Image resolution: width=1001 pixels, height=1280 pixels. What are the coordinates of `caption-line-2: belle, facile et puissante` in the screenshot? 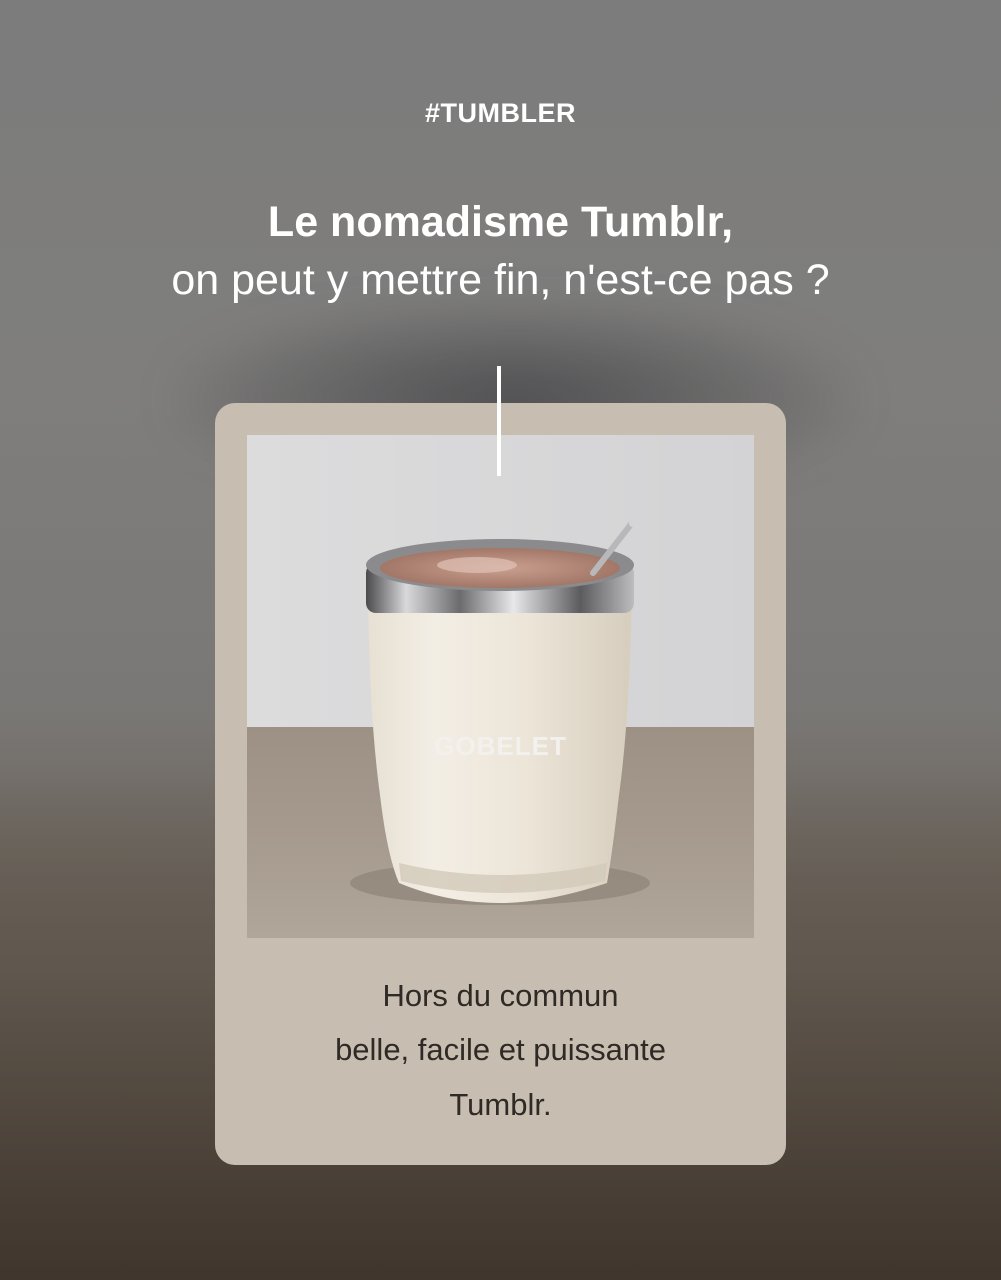 It's located at (500, 1049).